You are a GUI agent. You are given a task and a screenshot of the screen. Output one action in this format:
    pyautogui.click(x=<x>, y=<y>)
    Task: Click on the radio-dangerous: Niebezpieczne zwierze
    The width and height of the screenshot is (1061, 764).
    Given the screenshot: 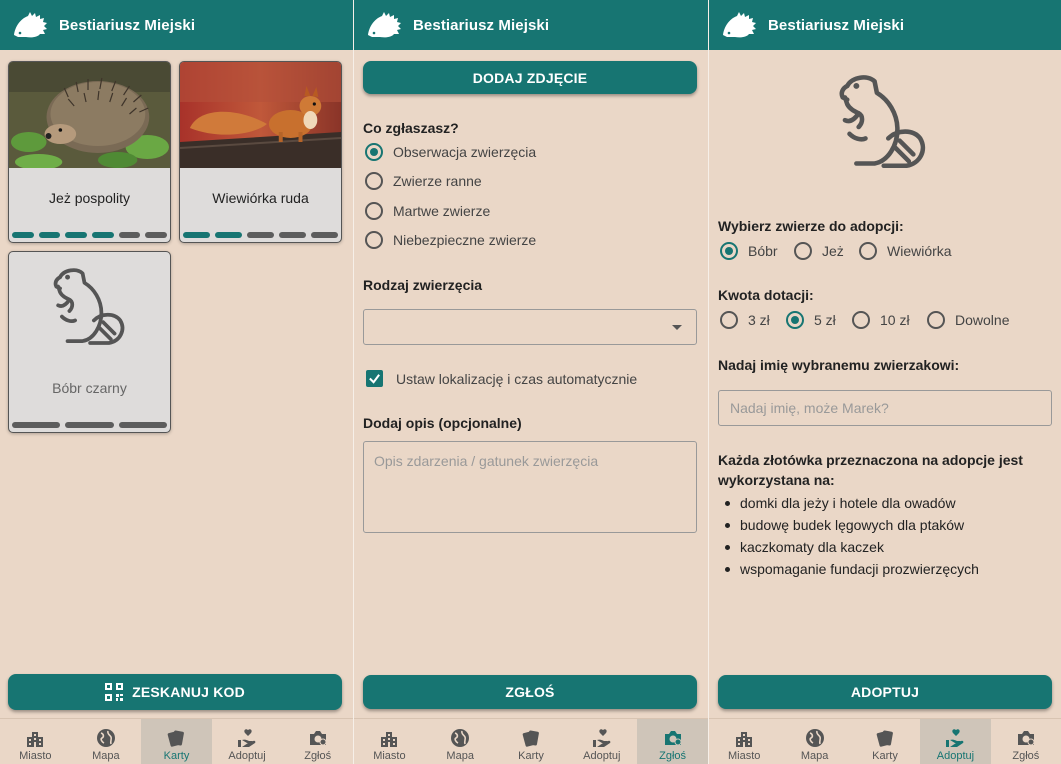 What is the action you would take?
    pyautogui.click(x=450, y=240)
    